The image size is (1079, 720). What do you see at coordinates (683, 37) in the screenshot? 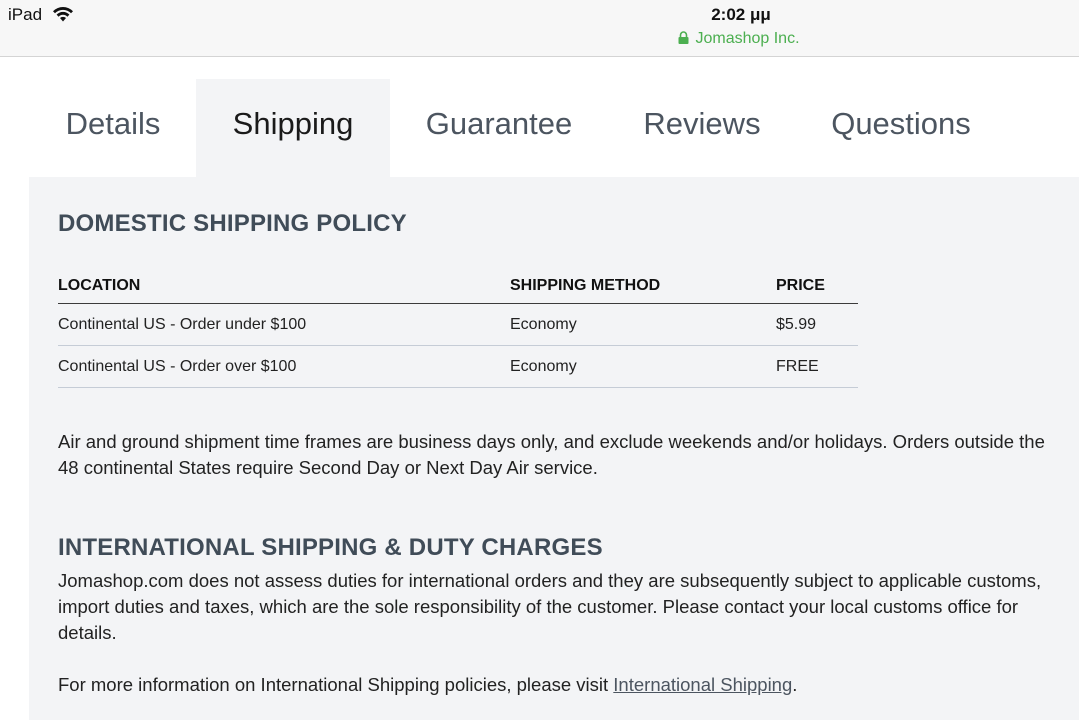
I see `lock-icon` at bounding box center [683, 37].